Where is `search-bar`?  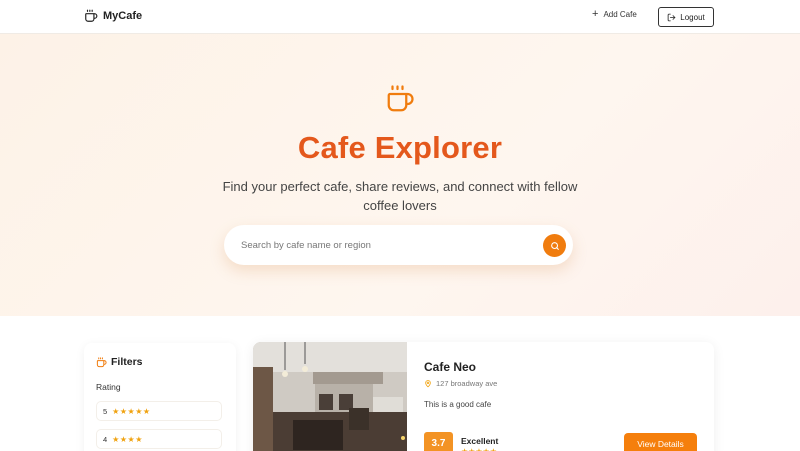
search-bar is located at coordinates (398, 245).